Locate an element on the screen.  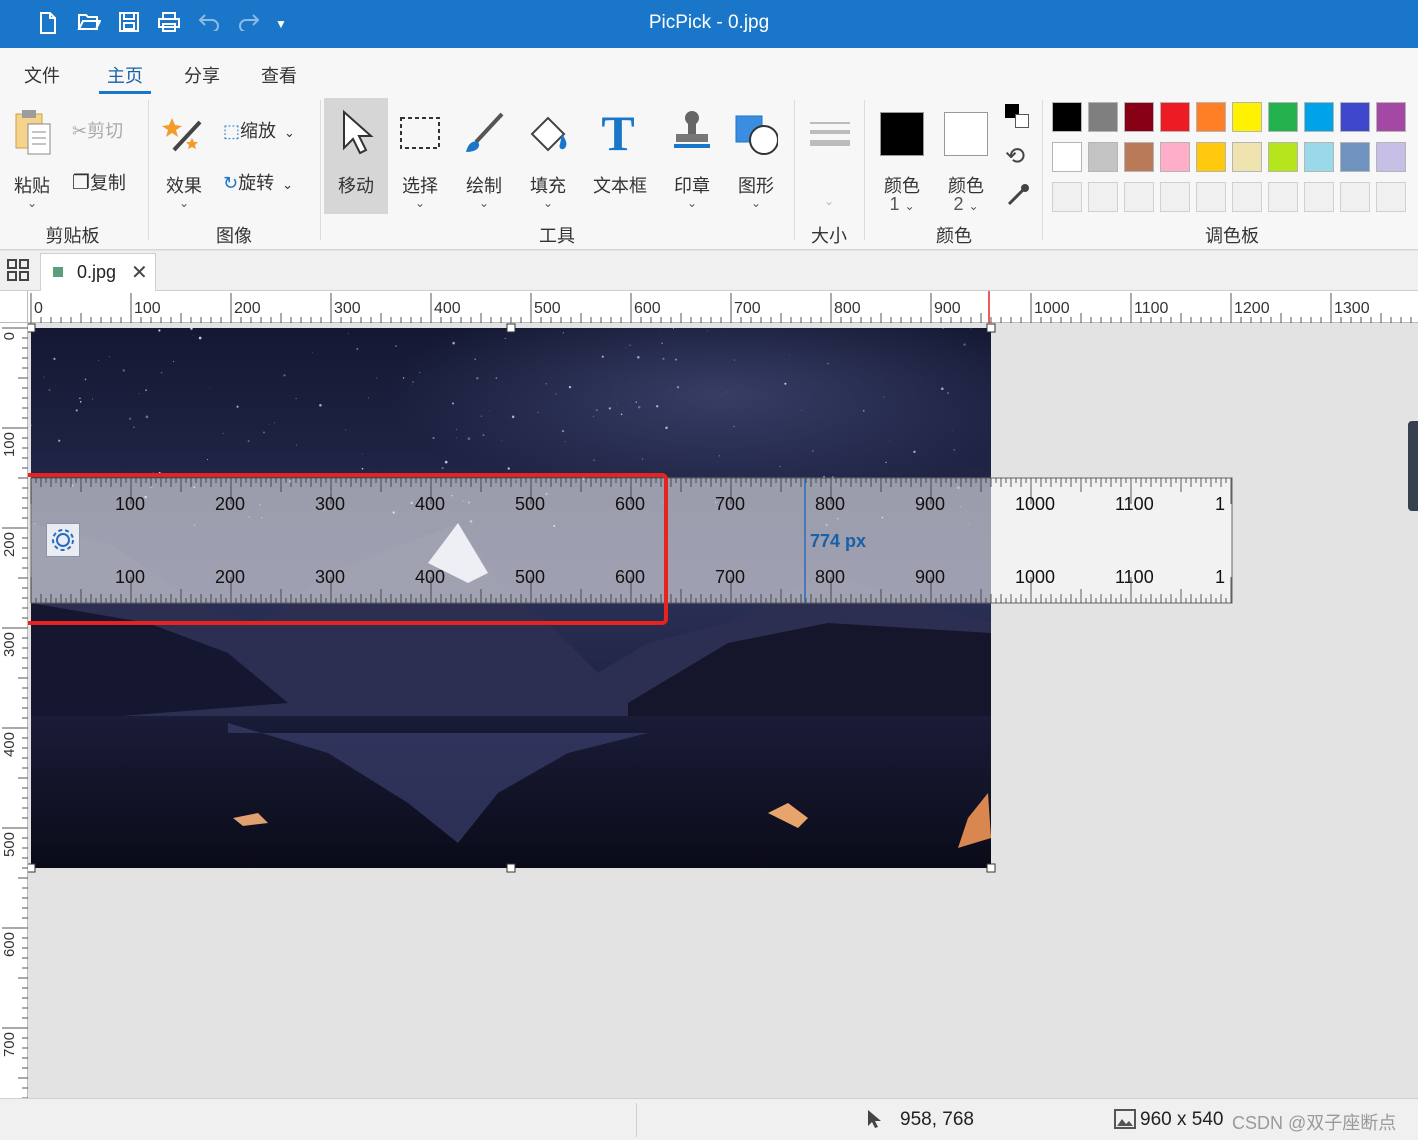
side-panel-handle is located at coordinates (1413, 466).